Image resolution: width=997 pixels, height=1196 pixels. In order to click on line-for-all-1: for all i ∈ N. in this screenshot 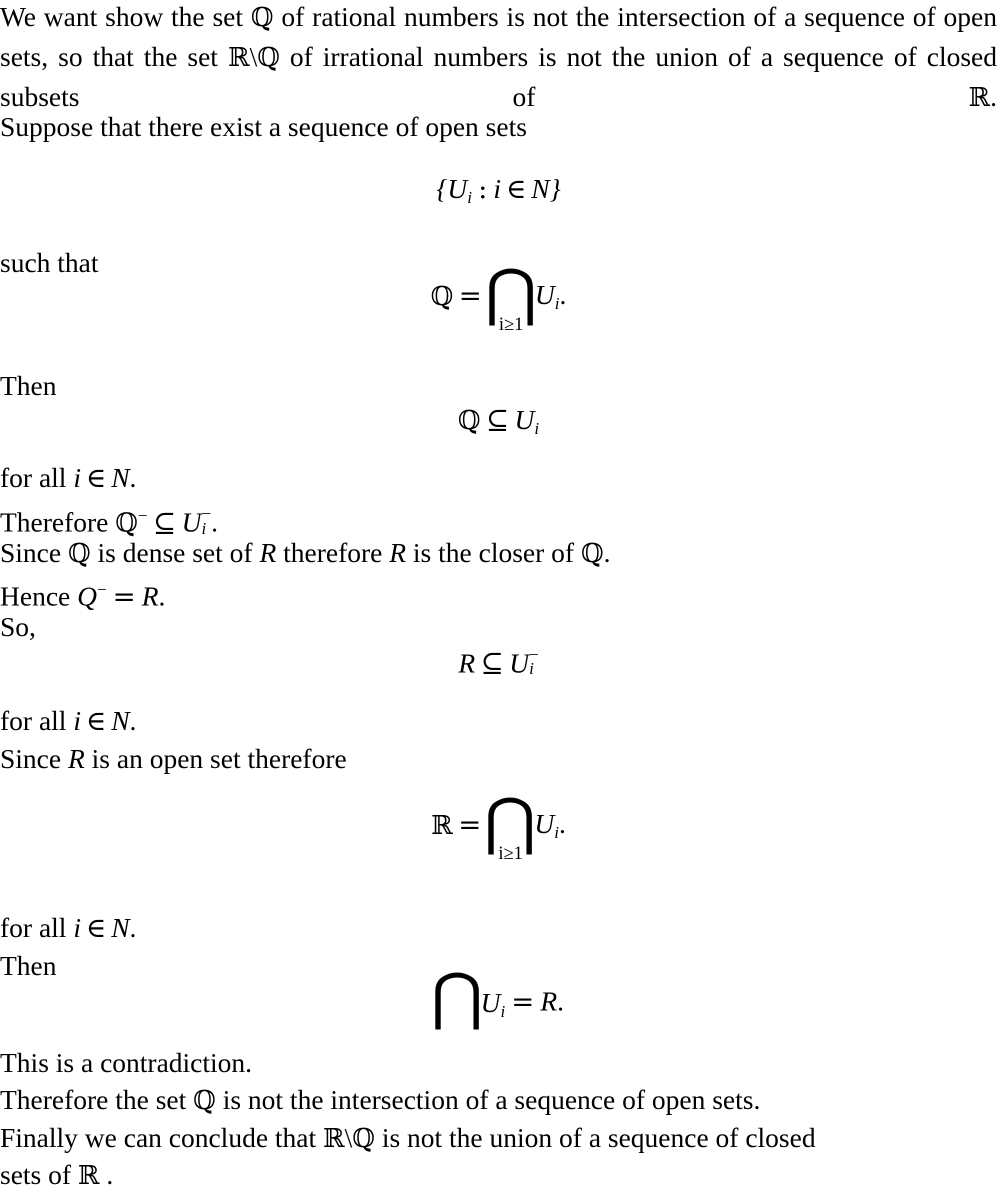, I will do `click(68, 478)`.